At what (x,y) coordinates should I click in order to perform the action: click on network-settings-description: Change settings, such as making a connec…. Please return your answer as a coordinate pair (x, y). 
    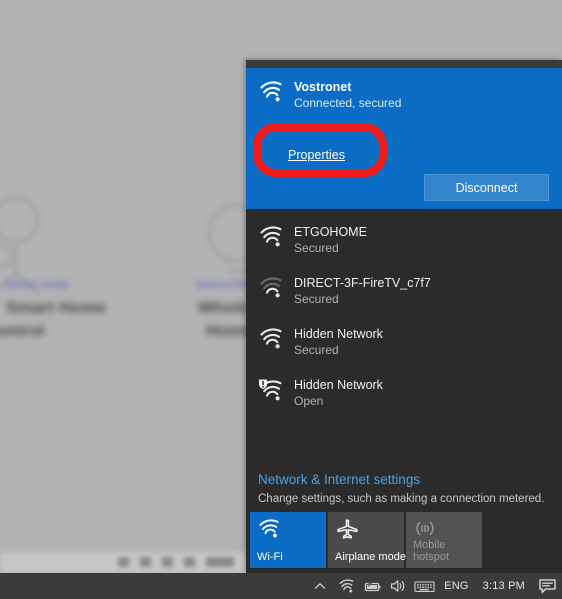
    Looking at the image, I should click on (401, 499).